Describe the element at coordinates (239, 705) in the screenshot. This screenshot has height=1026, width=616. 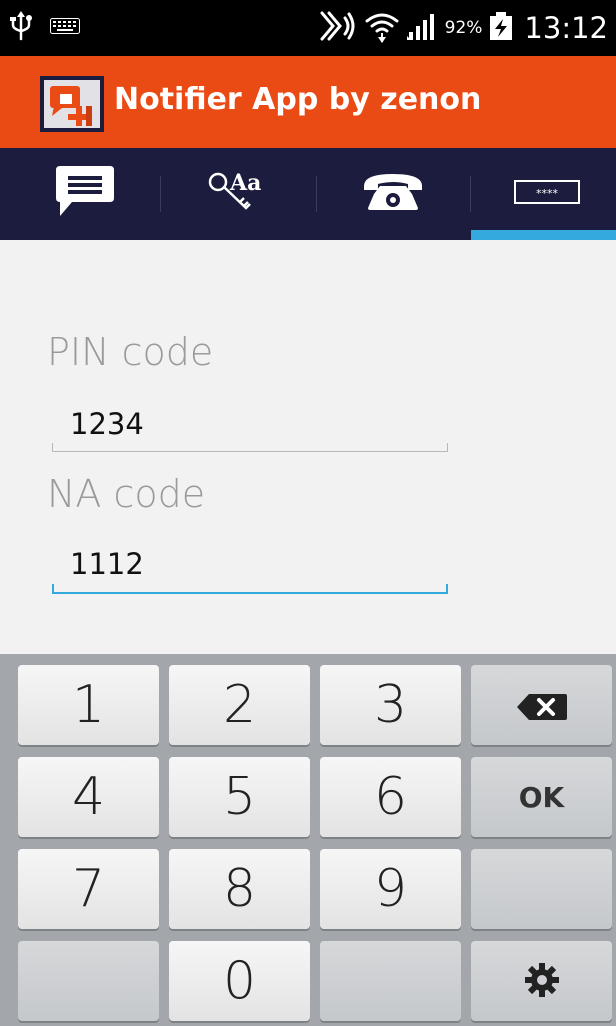
I see `key-2: 2` at that location.